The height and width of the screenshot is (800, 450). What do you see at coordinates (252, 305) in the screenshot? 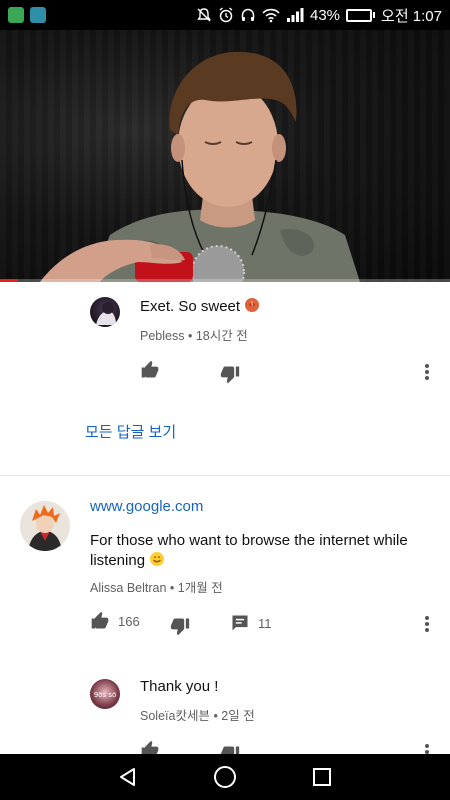
I see `rose-emoji-icon` at bounding box center [252, 305].